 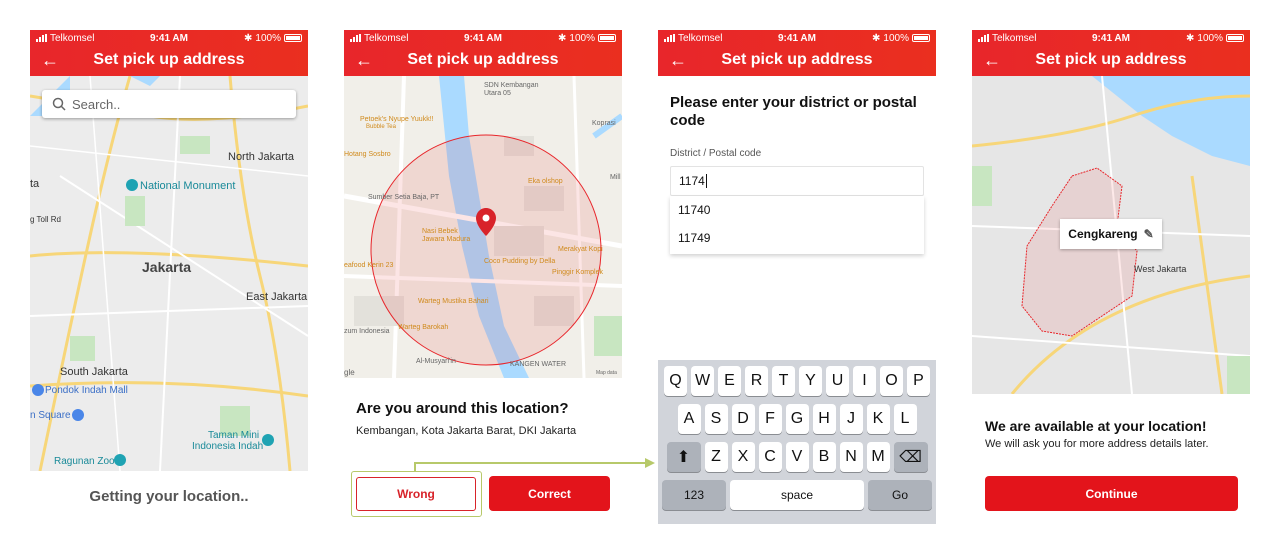 I want to click on space-key: space, so click(x=797, y=495).